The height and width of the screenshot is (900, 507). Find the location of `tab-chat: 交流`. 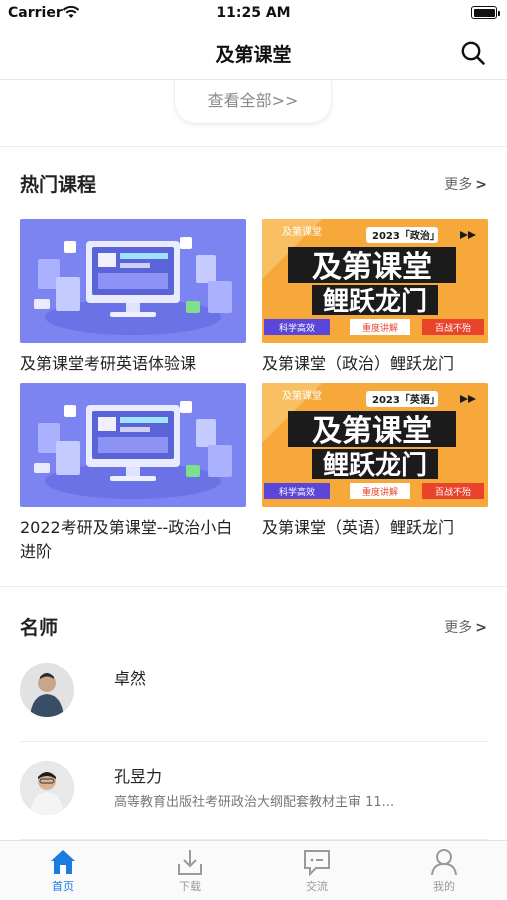

tab-chat: 交流 is located at coordinates (317, 870).